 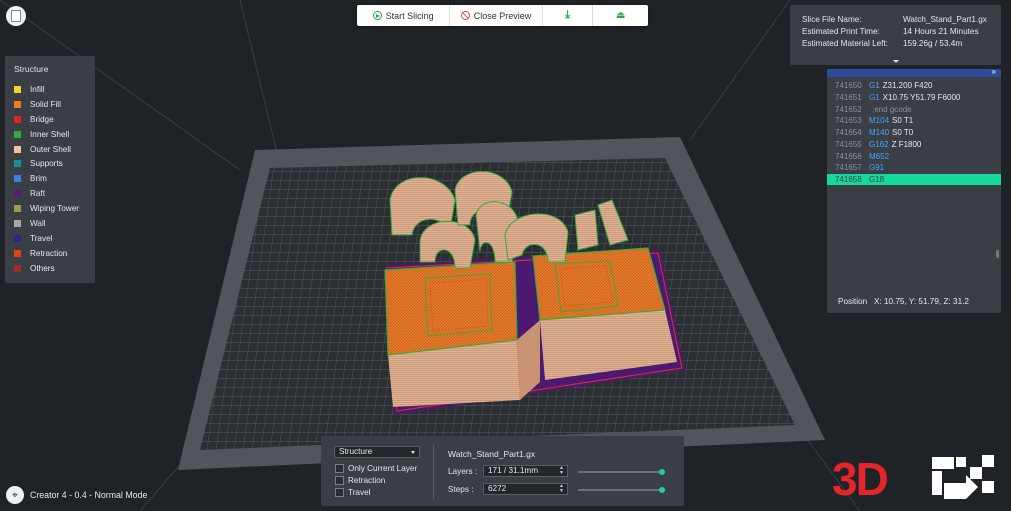 I want to click on legend-label: Others, so click(x=42, y=268).